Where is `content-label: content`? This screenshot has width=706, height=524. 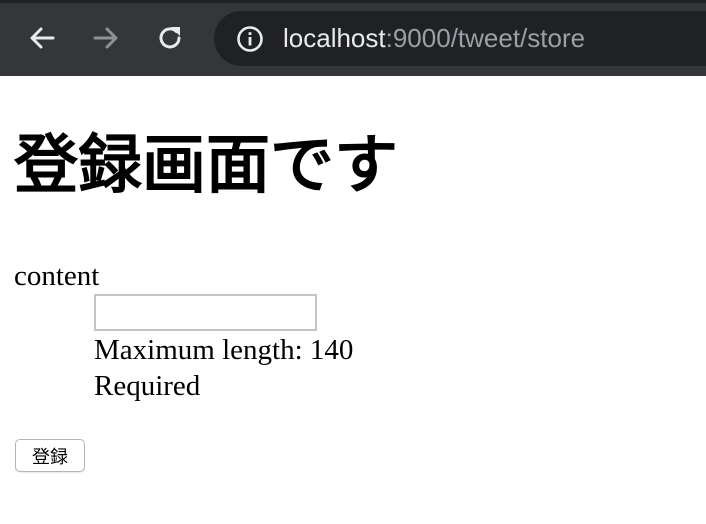
content-label: content is located at coordinates (57, 276).